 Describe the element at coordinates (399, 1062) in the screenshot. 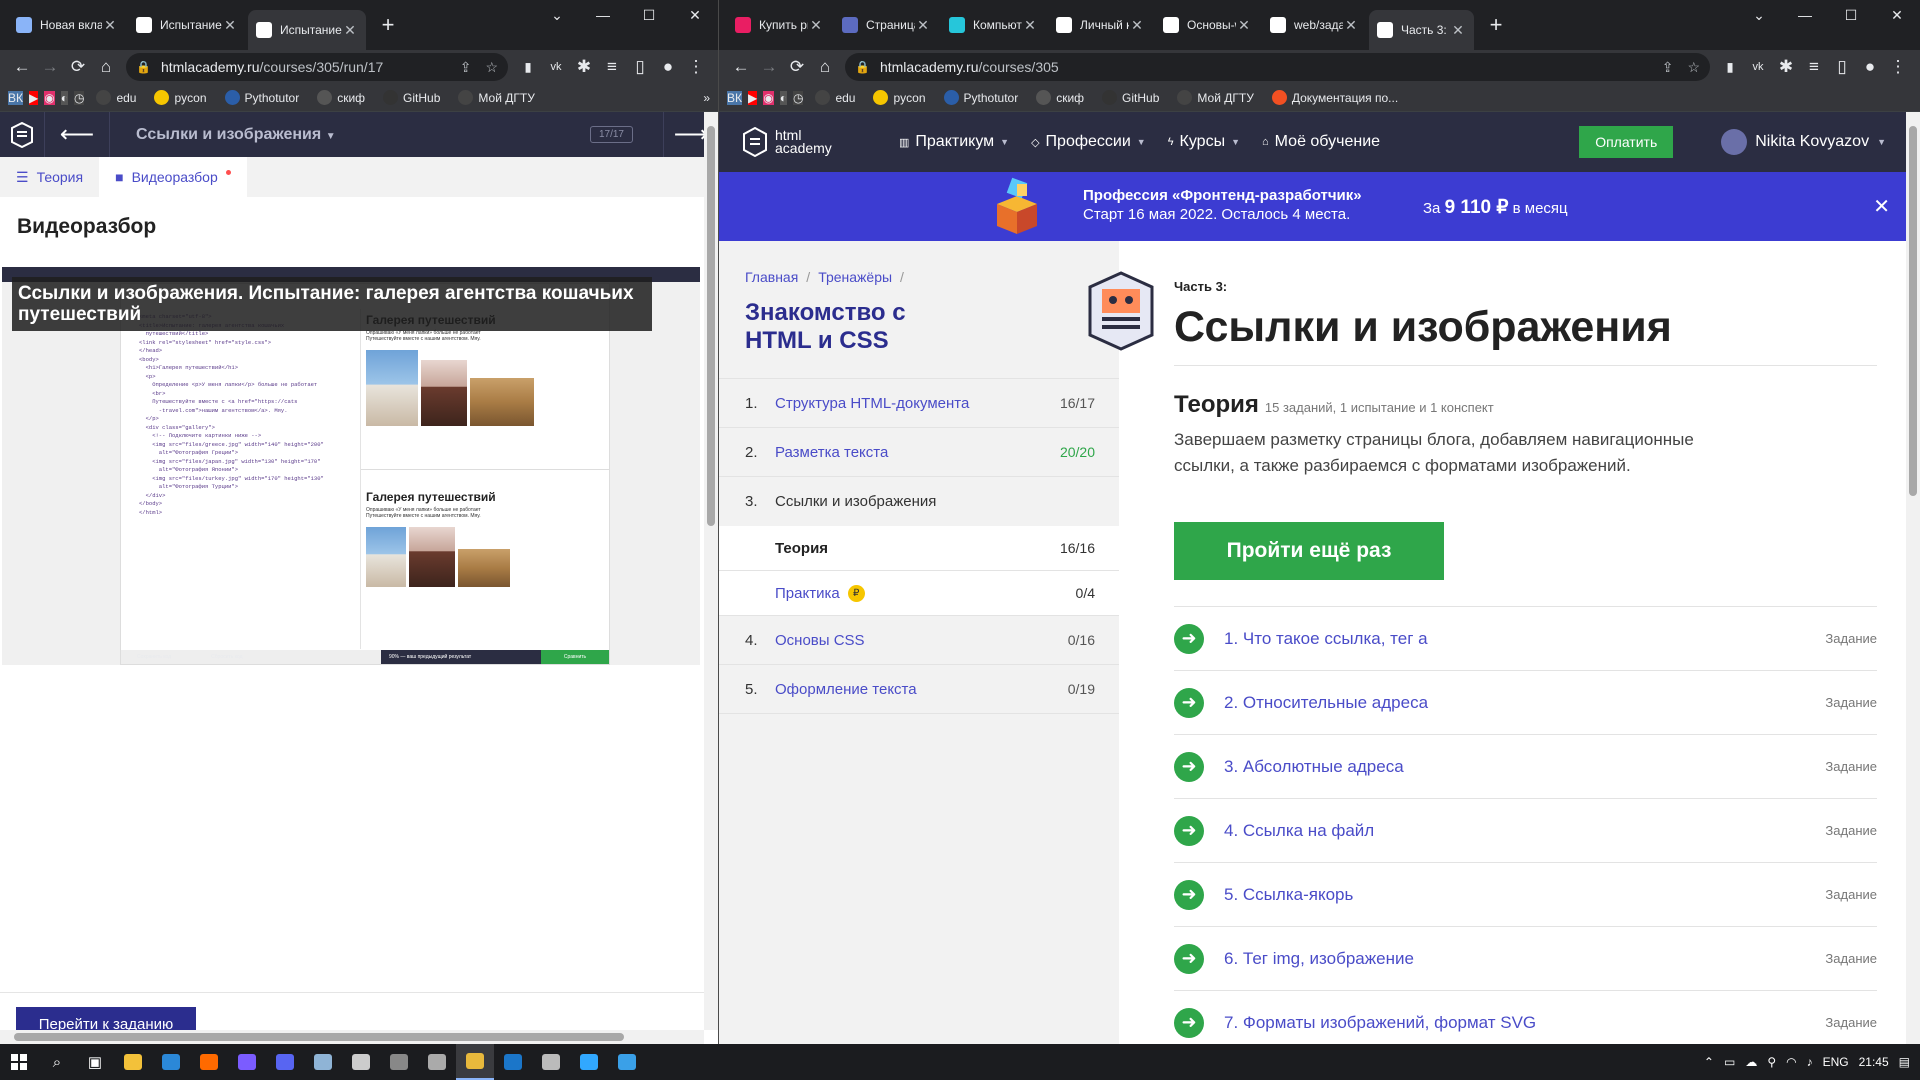

I see `calculator-icon` at that location.